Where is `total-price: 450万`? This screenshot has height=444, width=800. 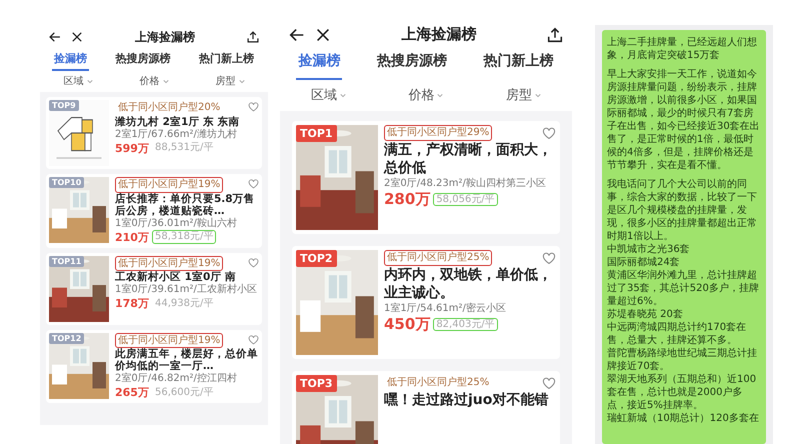 total-price: 450万 is located at coordinates (407, 324).